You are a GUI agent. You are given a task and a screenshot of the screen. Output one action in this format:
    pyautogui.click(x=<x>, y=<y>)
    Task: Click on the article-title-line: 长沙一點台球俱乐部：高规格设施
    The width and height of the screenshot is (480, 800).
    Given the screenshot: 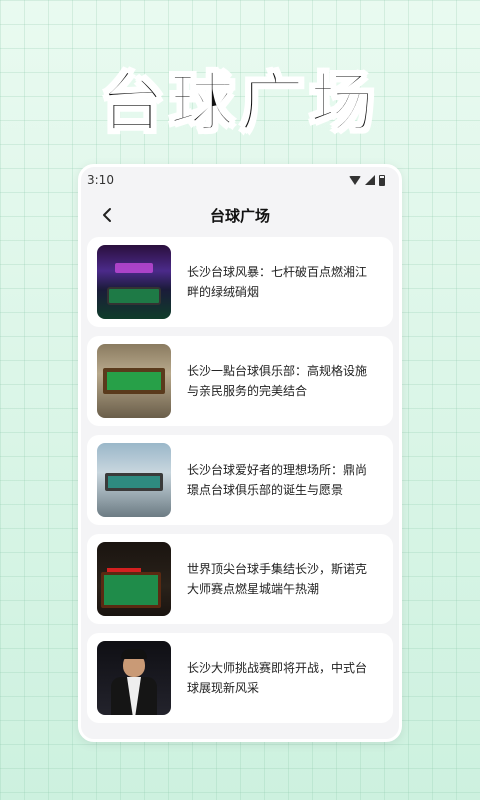 What is the action you would take?
    pyautogui.click(x=277, y=371)
    